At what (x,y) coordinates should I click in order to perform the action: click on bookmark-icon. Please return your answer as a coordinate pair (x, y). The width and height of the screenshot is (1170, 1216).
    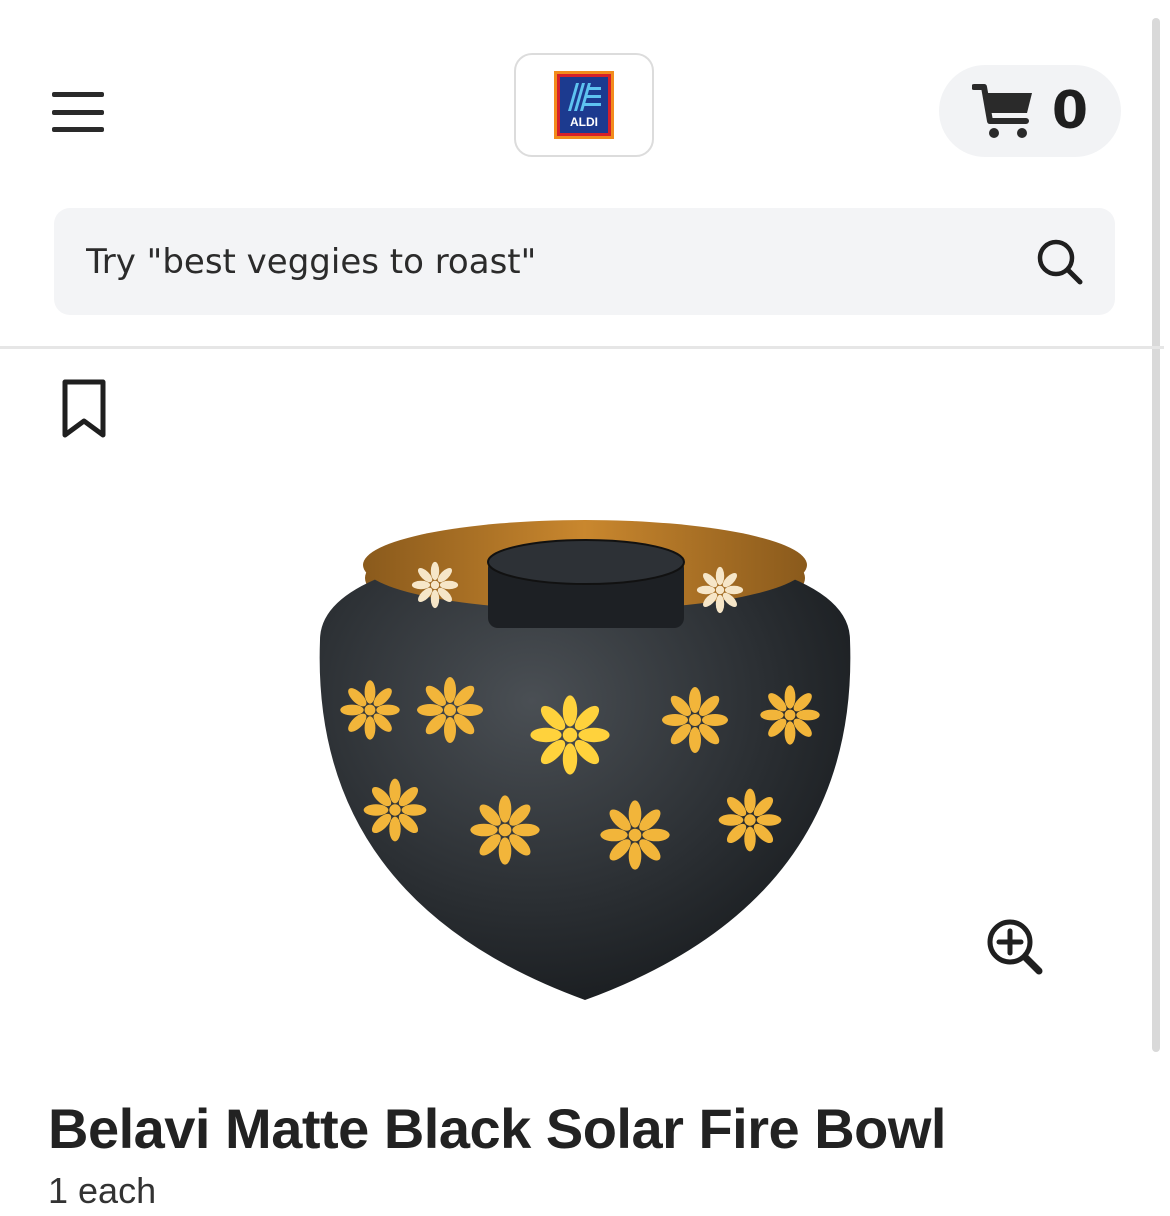
    Looking at the image, I should click on (84, 409).